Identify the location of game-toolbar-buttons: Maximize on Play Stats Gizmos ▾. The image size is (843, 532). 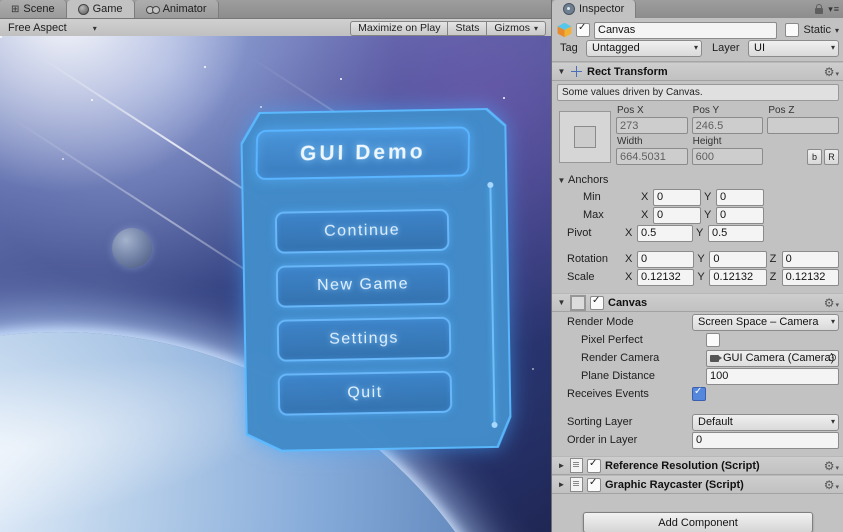
(448, 28).